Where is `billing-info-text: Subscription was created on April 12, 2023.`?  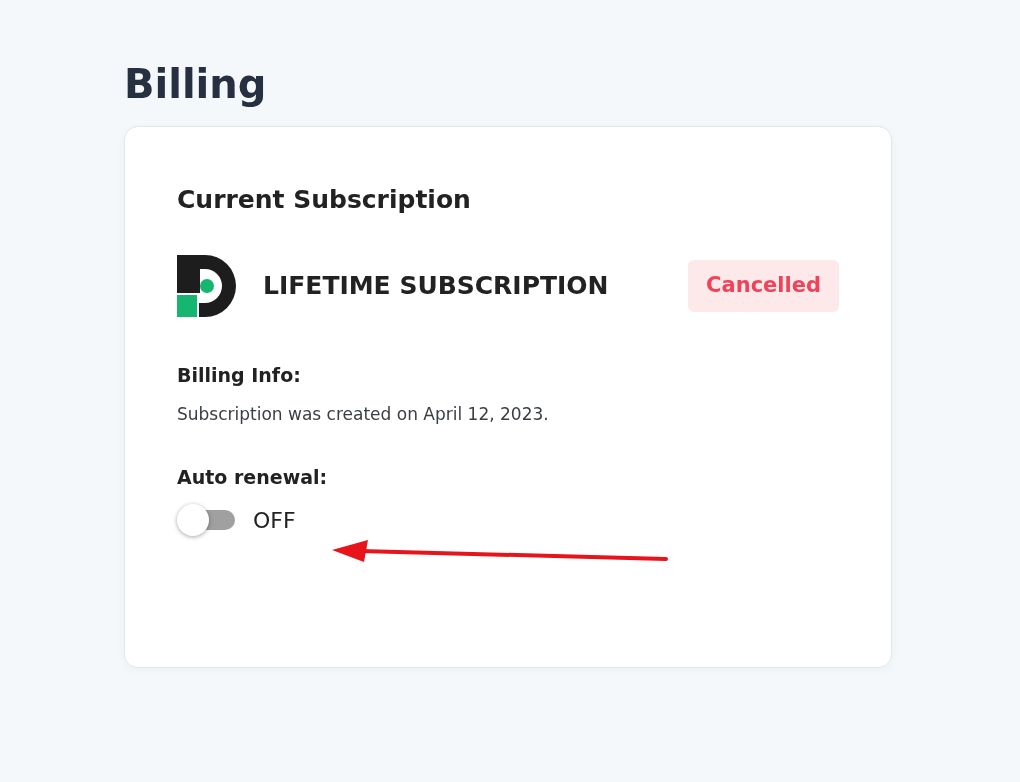 billing-info-text: Subscription was created on April 12, 2023. is located at coordinates (363, 414).